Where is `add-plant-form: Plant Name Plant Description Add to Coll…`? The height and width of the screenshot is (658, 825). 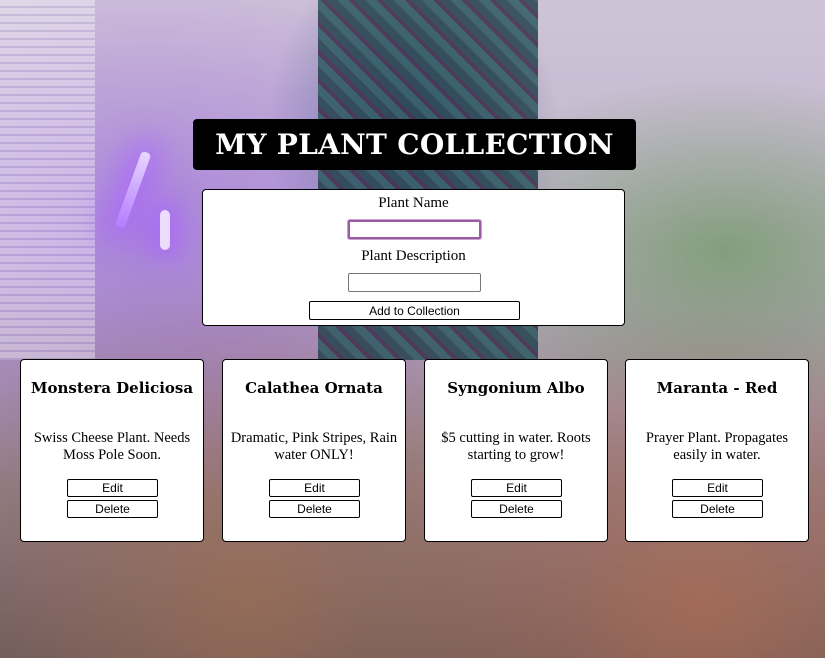 add-plant-form: Plant Name Plant Description Add to Coll… is located at coordinates (413, 257).